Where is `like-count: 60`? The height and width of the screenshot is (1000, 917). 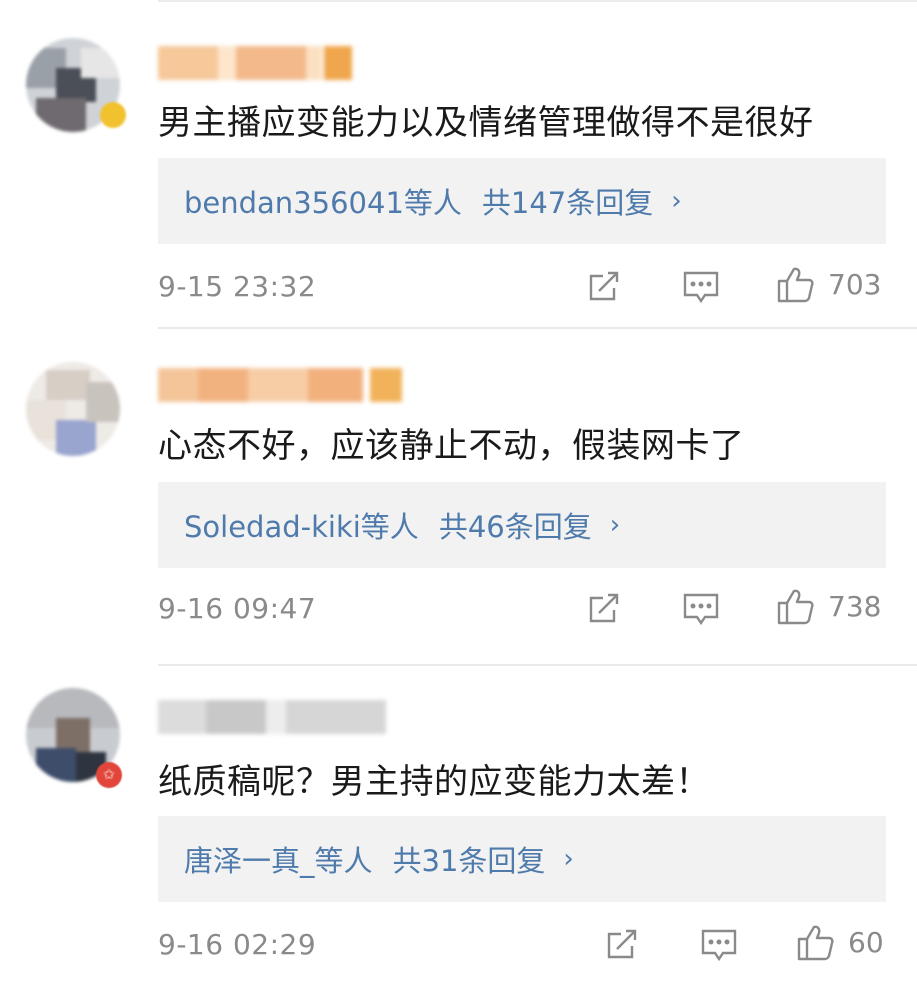 like-count: 60 is located at coordinates (866, 942).